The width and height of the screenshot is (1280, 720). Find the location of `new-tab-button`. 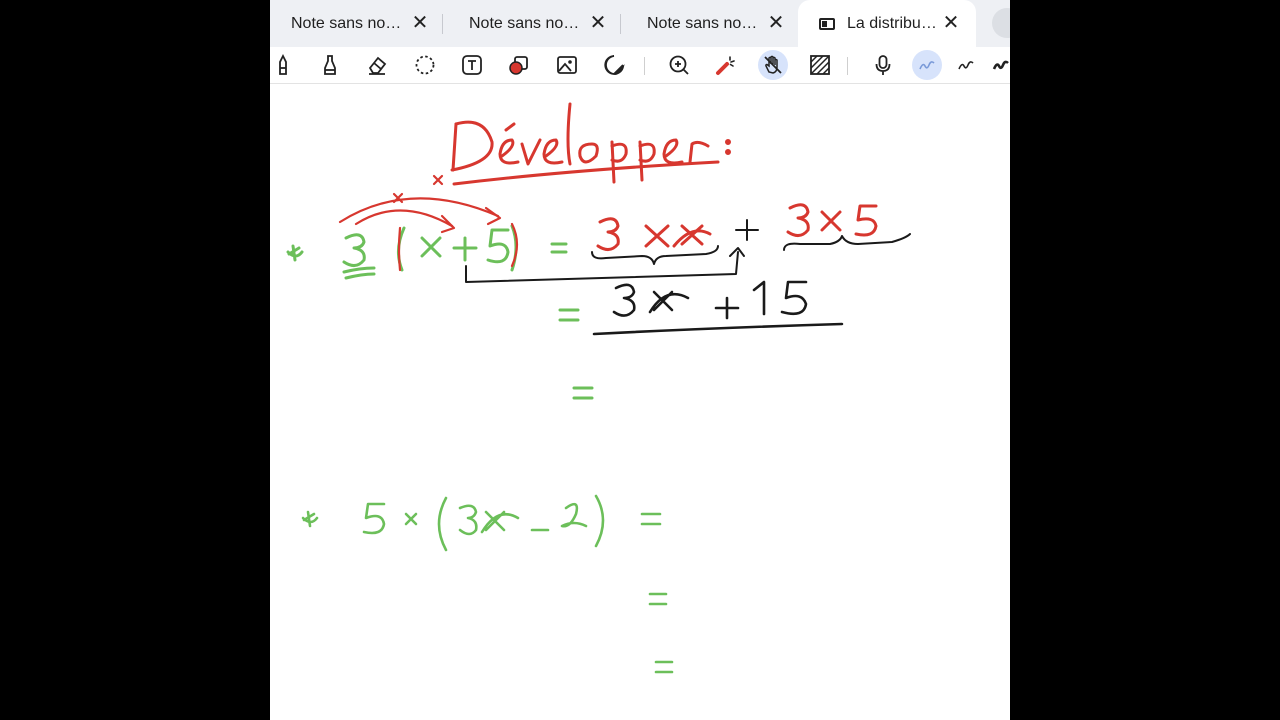

new-tab-button is located at coordinates (1001, 23).